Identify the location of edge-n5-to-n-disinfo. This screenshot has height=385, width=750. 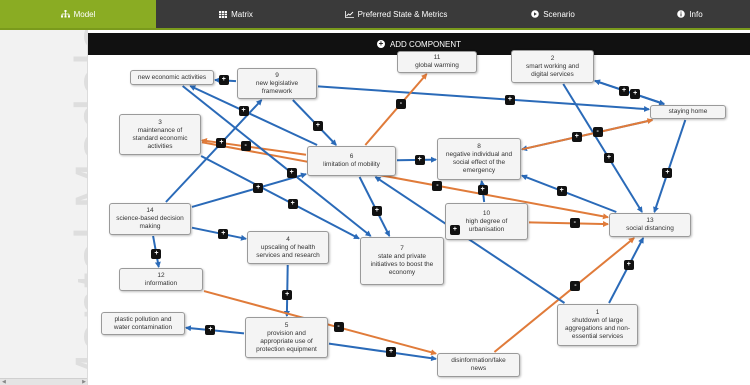
(382, 352).